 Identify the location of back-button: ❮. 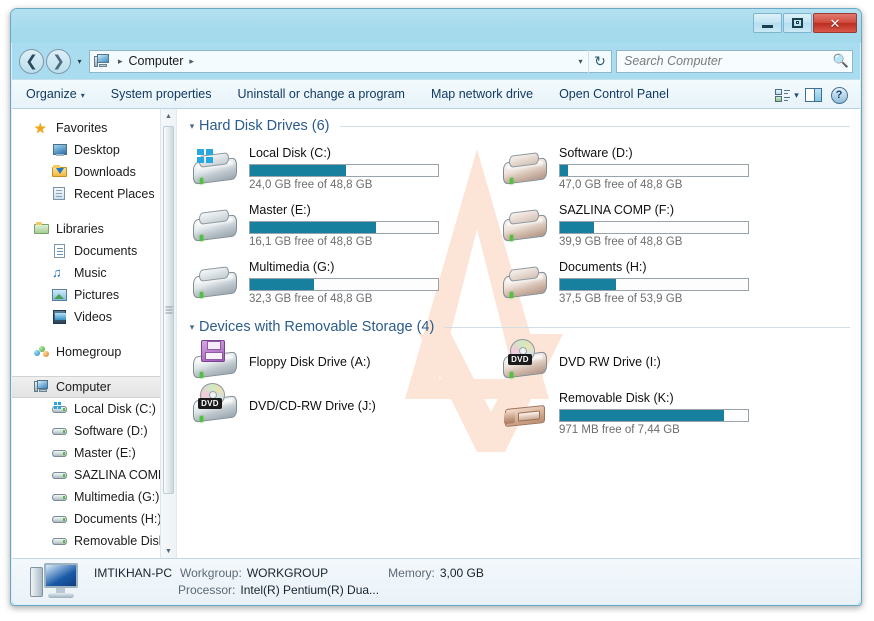
(31, 61).